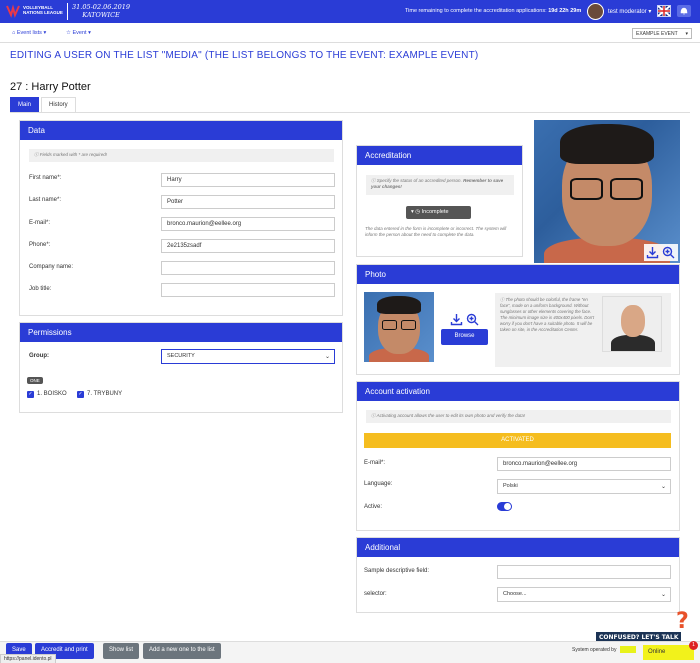 The height and width of the screenshot is (663, 700). What do you see at coordinates (51, 267) in the screenshot?
I see `company-name-label: Company name:` at bounding box center [51, 267].